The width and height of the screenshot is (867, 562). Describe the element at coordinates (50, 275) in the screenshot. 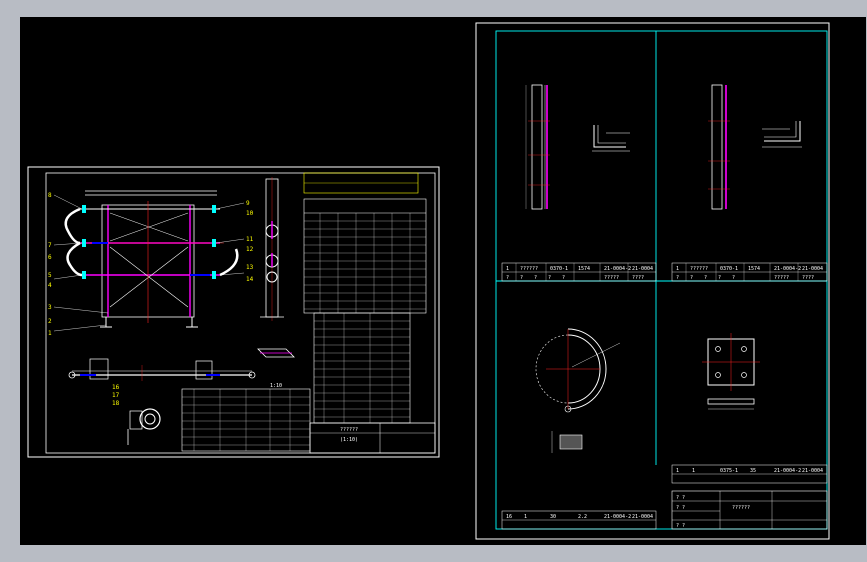

I see `svg-text: 5` at that location.